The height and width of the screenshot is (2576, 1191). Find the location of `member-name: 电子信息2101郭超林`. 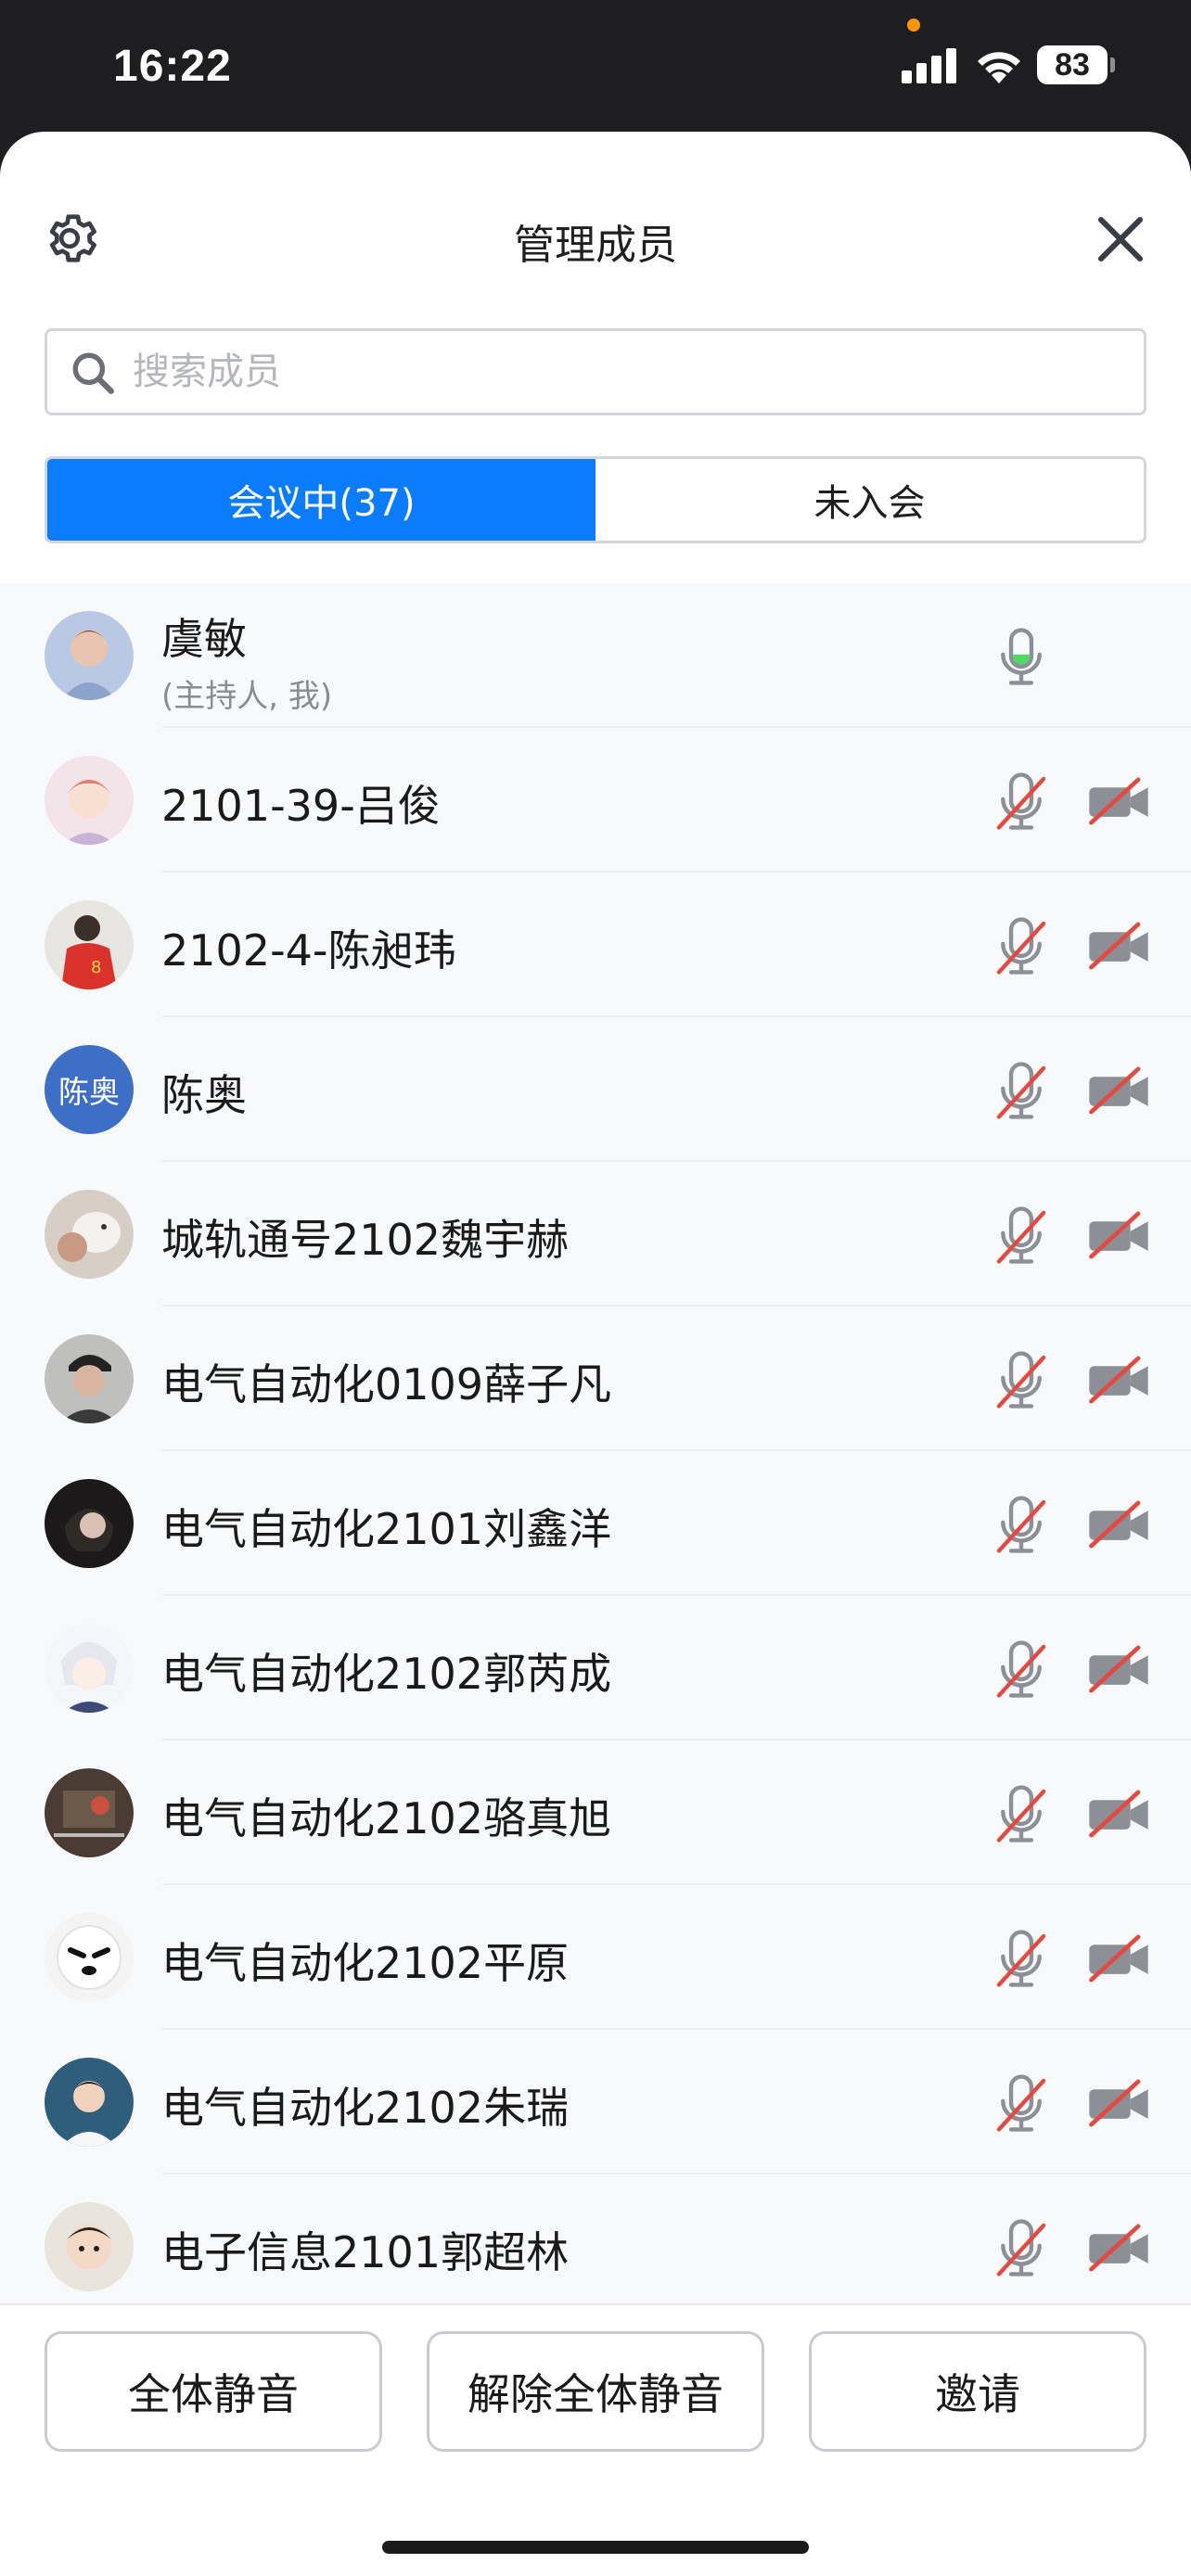

member-name: 电子信息2101郭超林 is located at coordinates (365, 2252).